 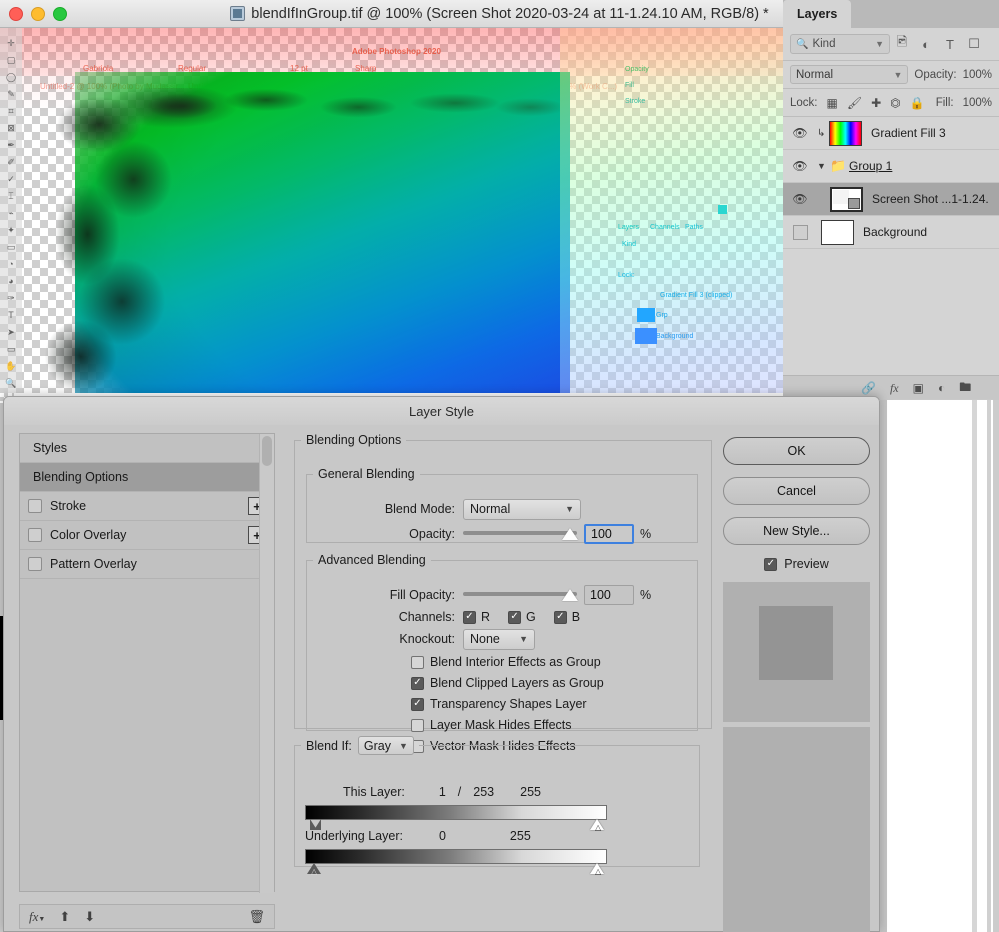 What do you see at coordinates (902, 44) in the screenshot?
I see `pixel-filter-icon: 🖻` at bounding box center [902, 44].